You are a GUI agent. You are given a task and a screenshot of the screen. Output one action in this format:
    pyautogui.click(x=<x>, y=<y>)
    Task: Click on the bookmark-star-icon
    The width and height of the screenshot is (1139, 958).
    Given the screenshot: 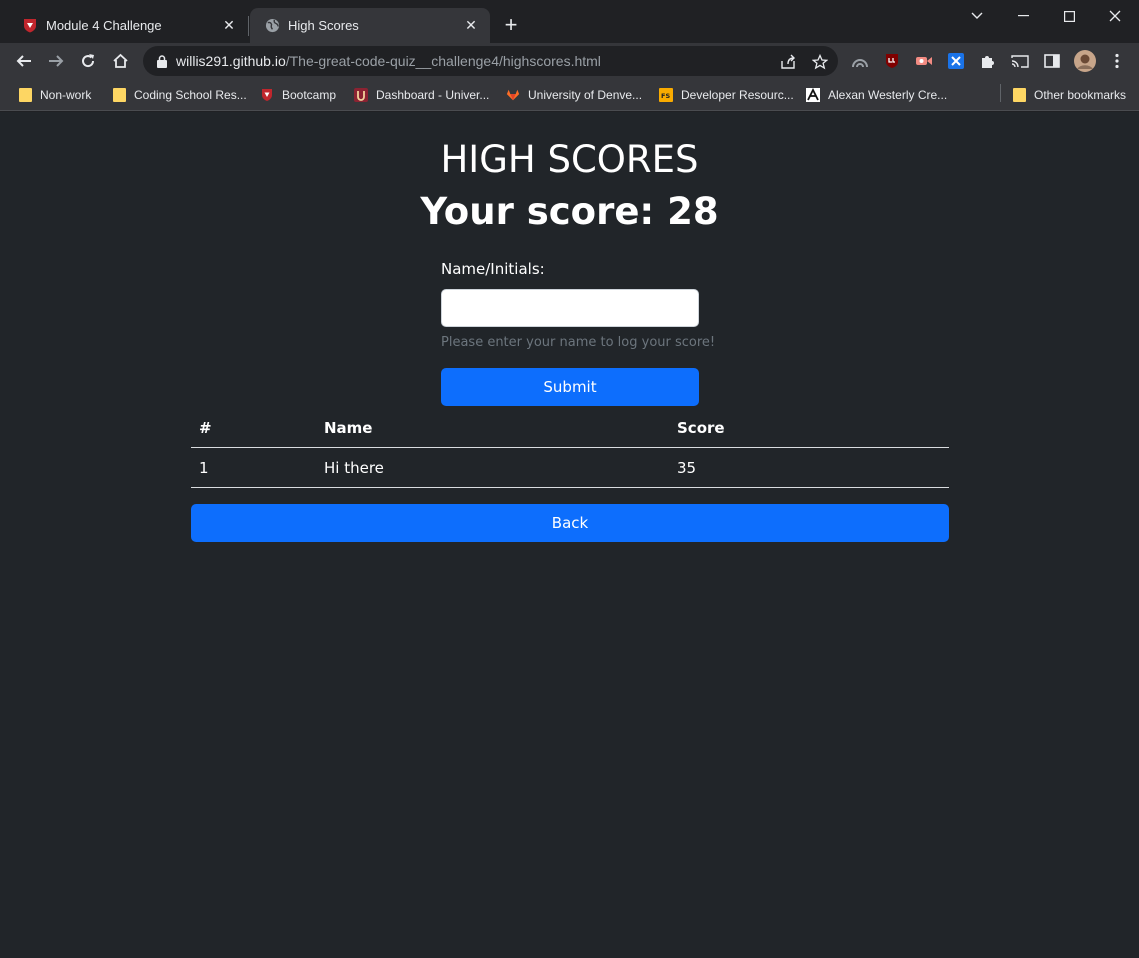 What is the action you would take?
    pyautogui.click(x=820, y=62)
    